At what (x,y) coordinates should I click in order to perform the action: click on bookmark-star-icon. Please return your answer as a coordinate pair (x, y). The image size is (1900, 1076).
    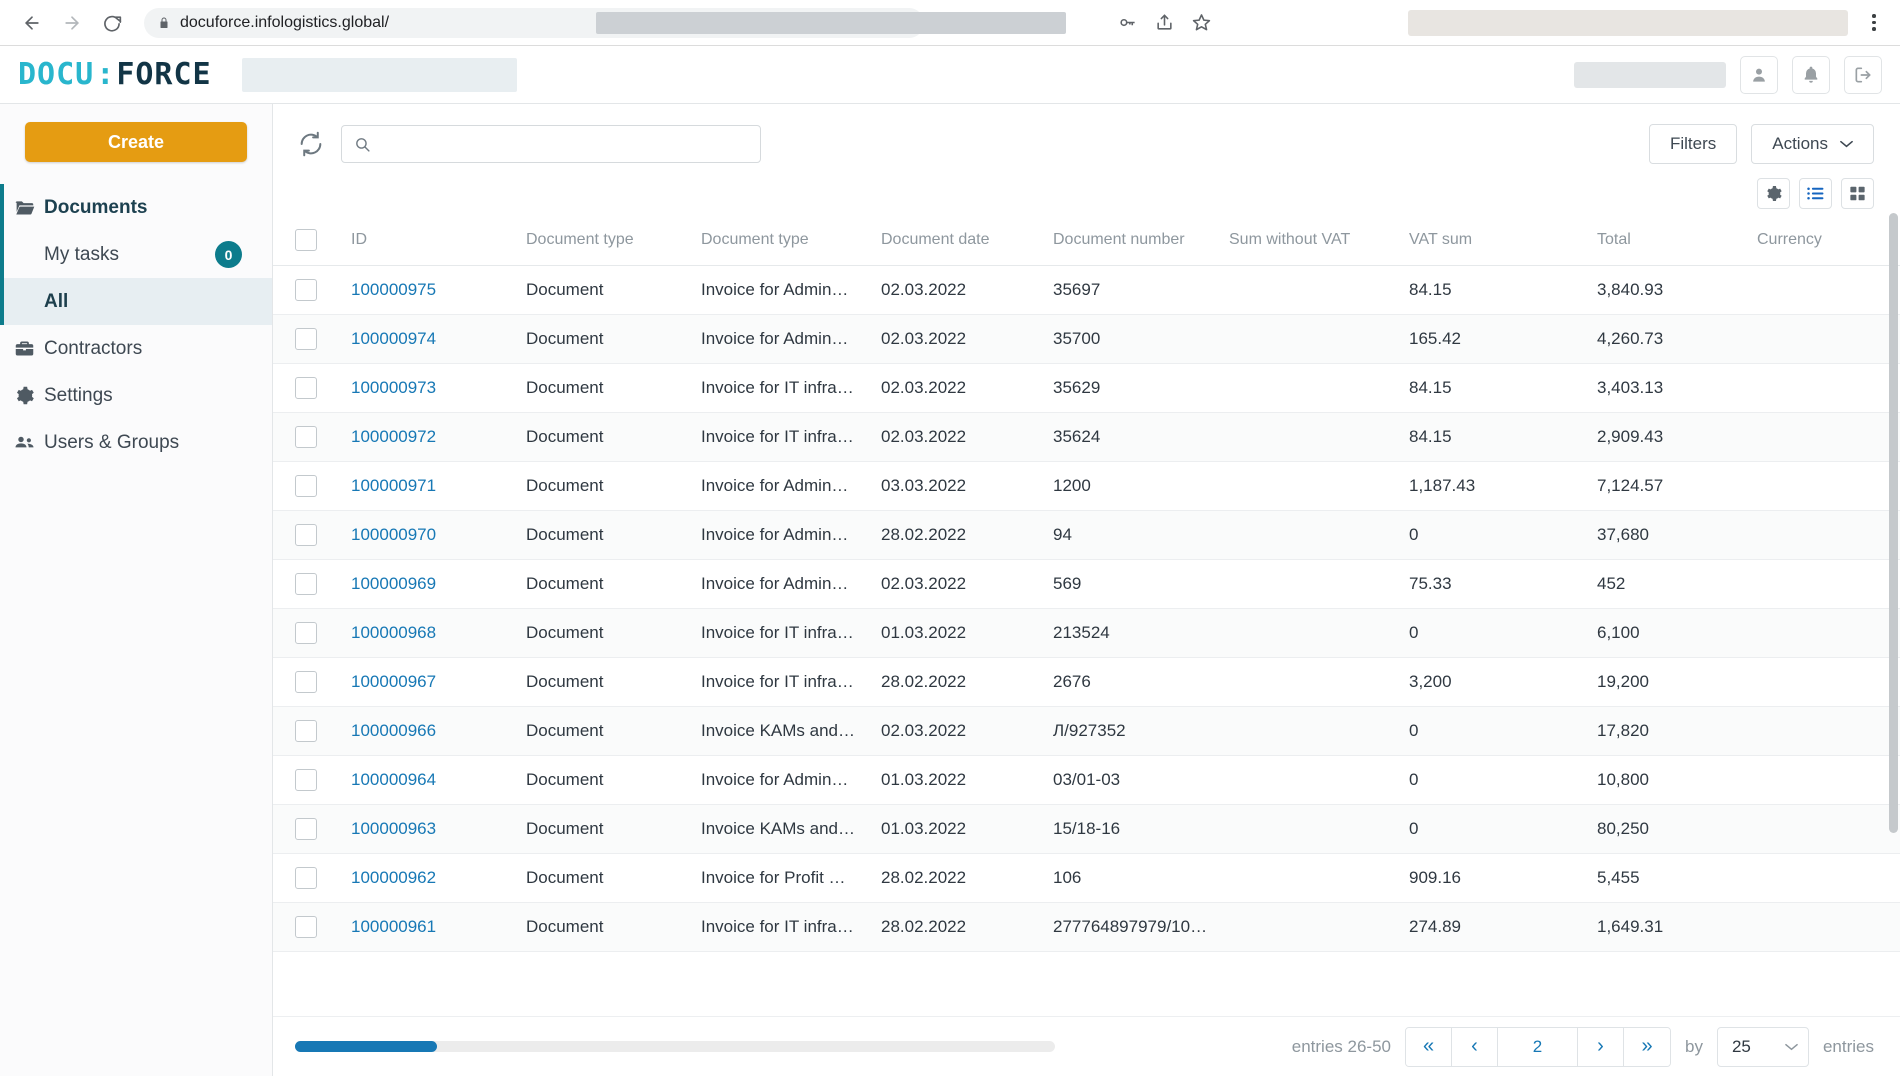
    Looking at the image, I should click on (1201, 22).